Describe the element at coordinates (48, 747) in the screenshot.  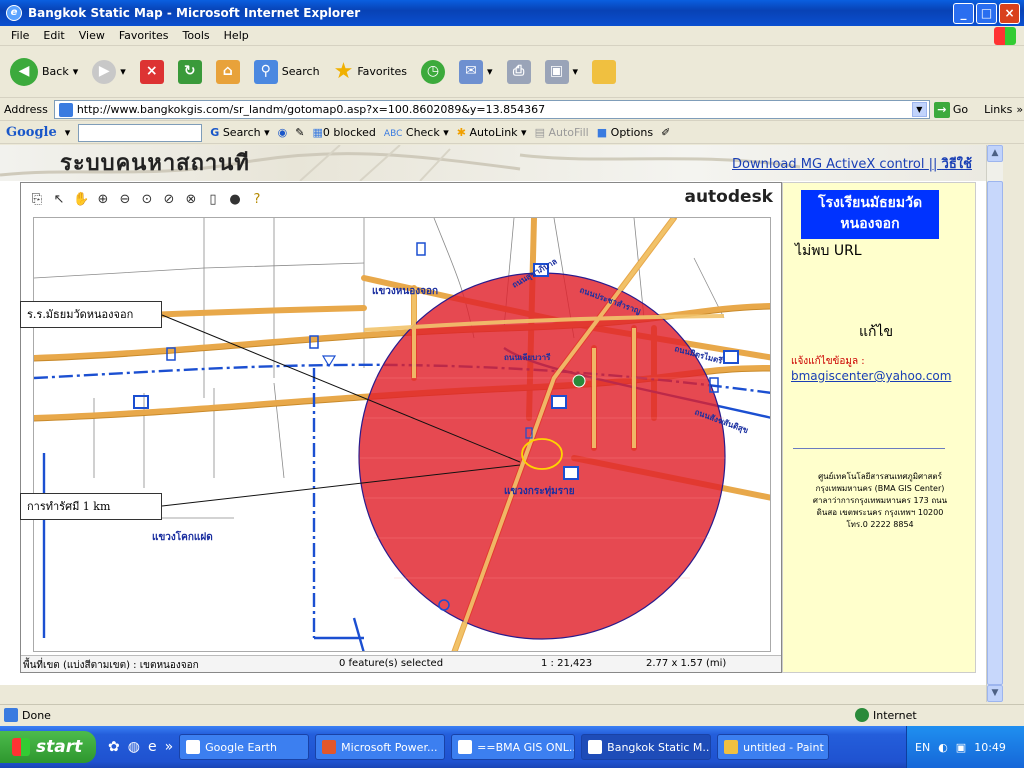
I see `start-button: start` at that location.